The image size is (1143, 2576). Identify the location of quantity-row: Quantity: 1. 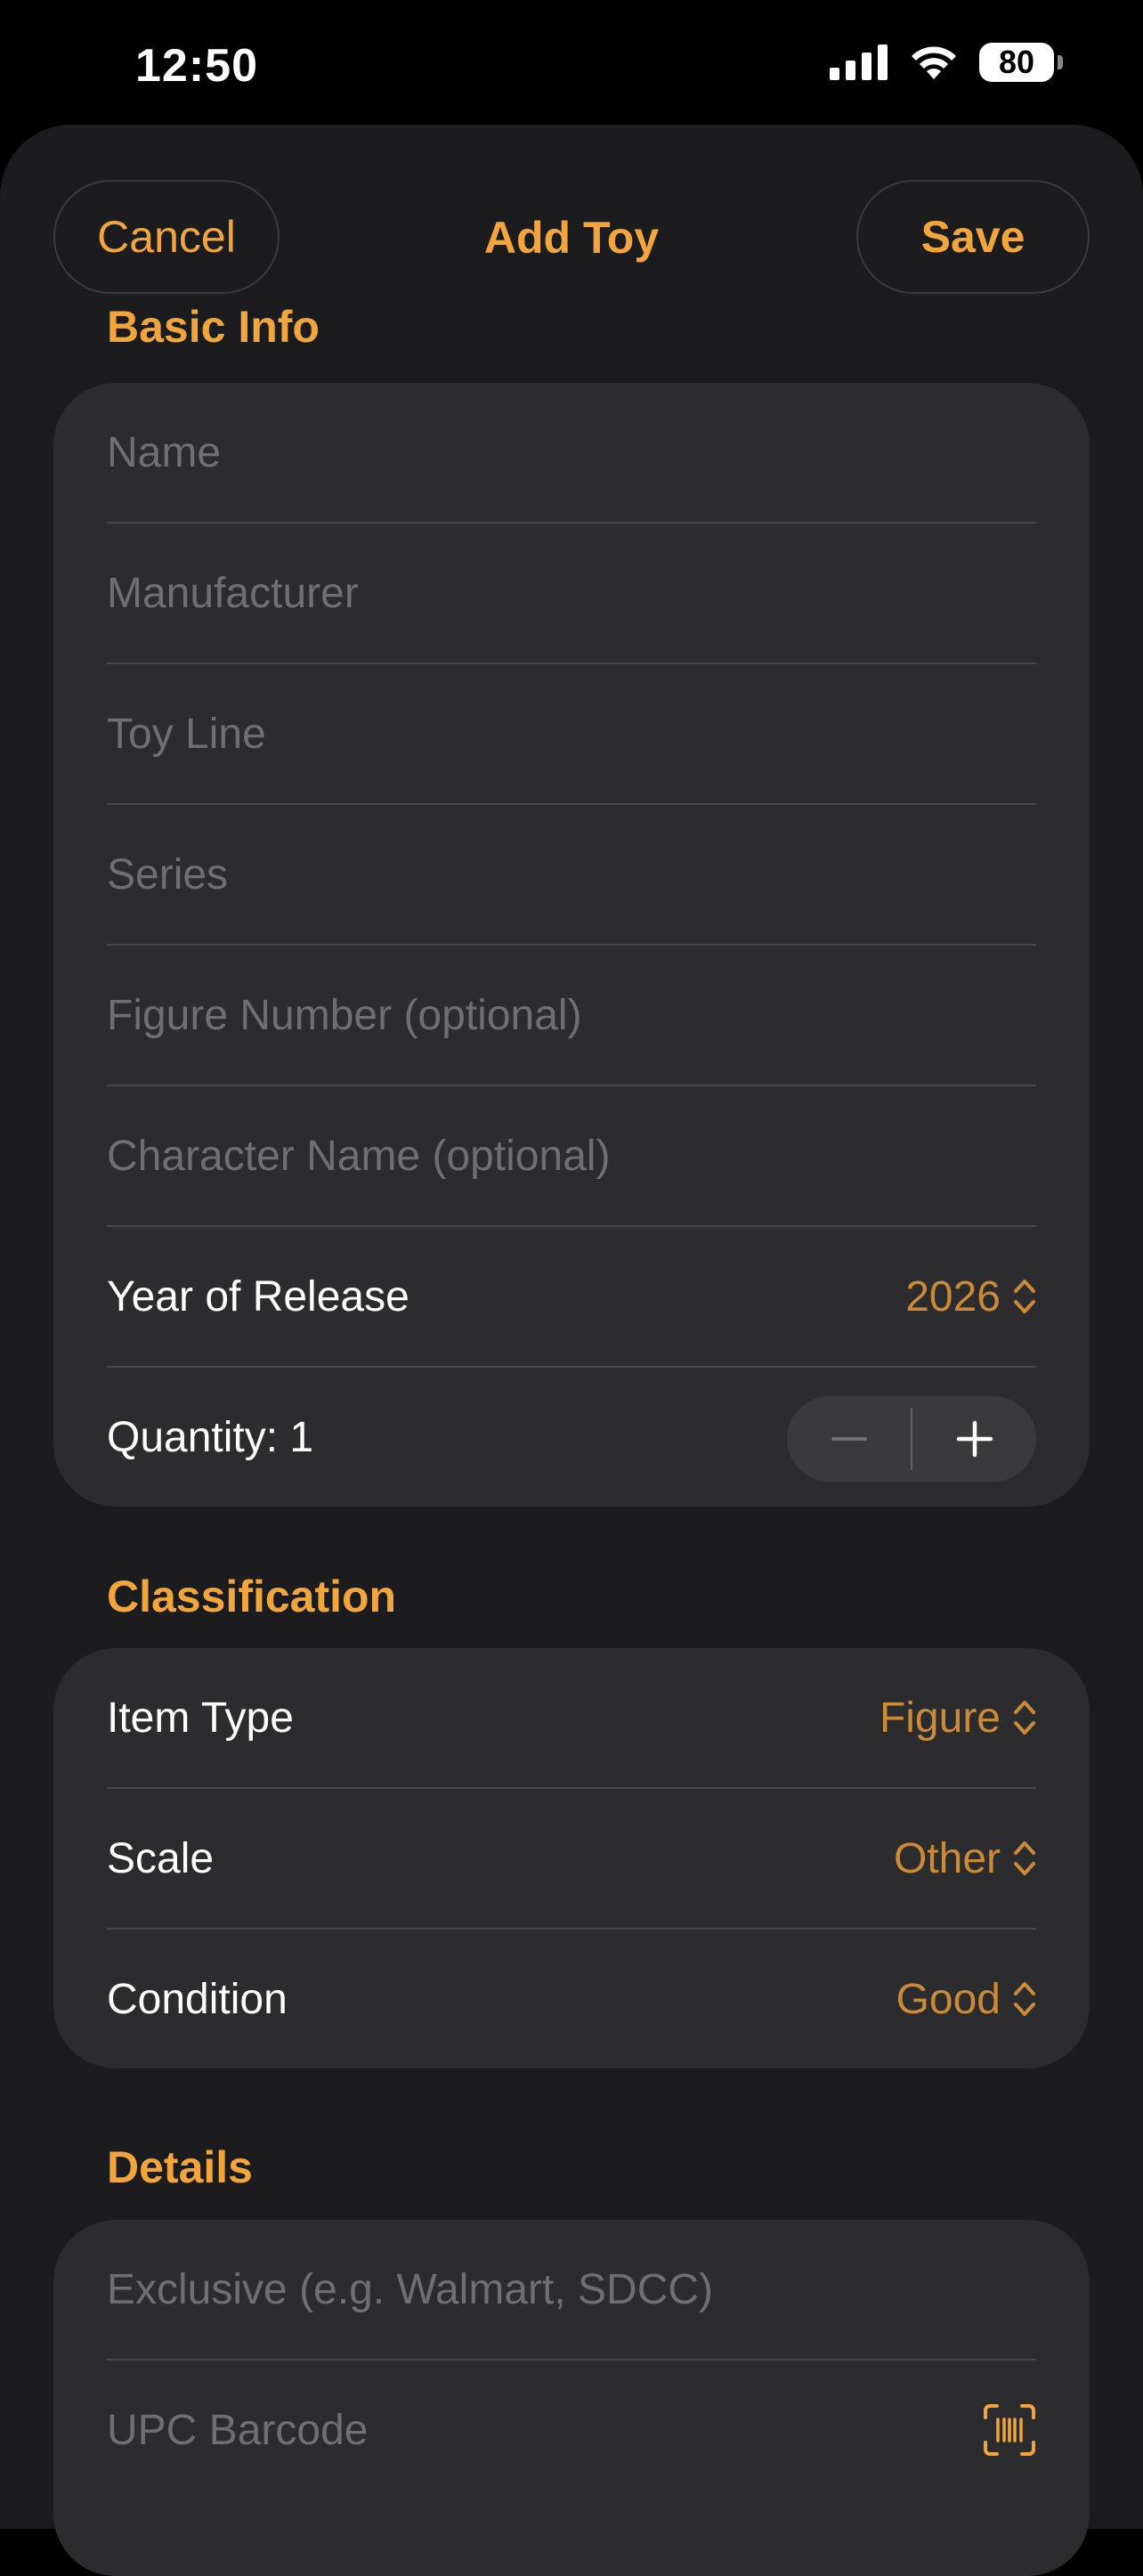
(571, 1437).